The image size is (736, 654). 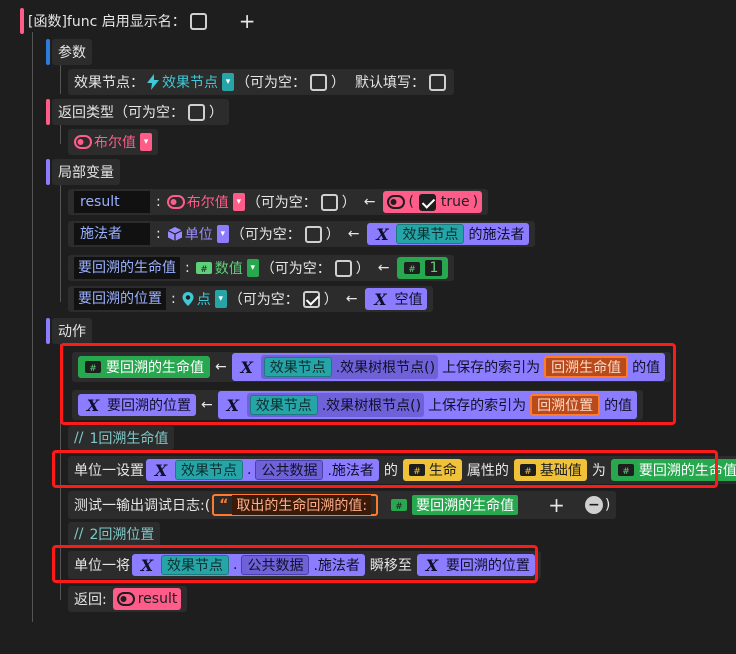 I want to click on local-row-pos: 要回溯的位置 : 点 （可为空： ） ← X 空值, so click(x=251, y=299).